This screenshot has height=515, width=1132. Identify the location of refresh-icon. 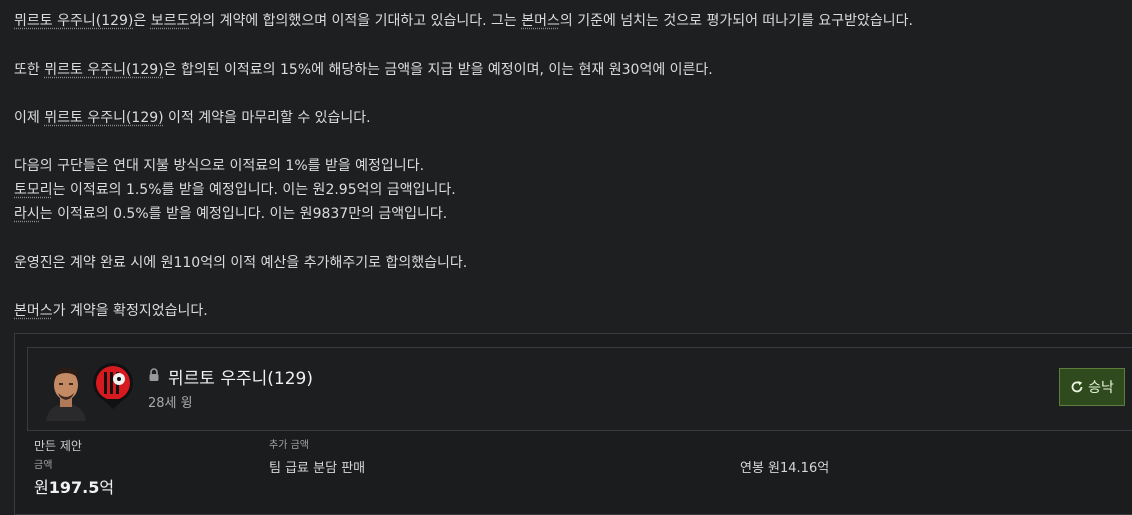
(1077, 387).